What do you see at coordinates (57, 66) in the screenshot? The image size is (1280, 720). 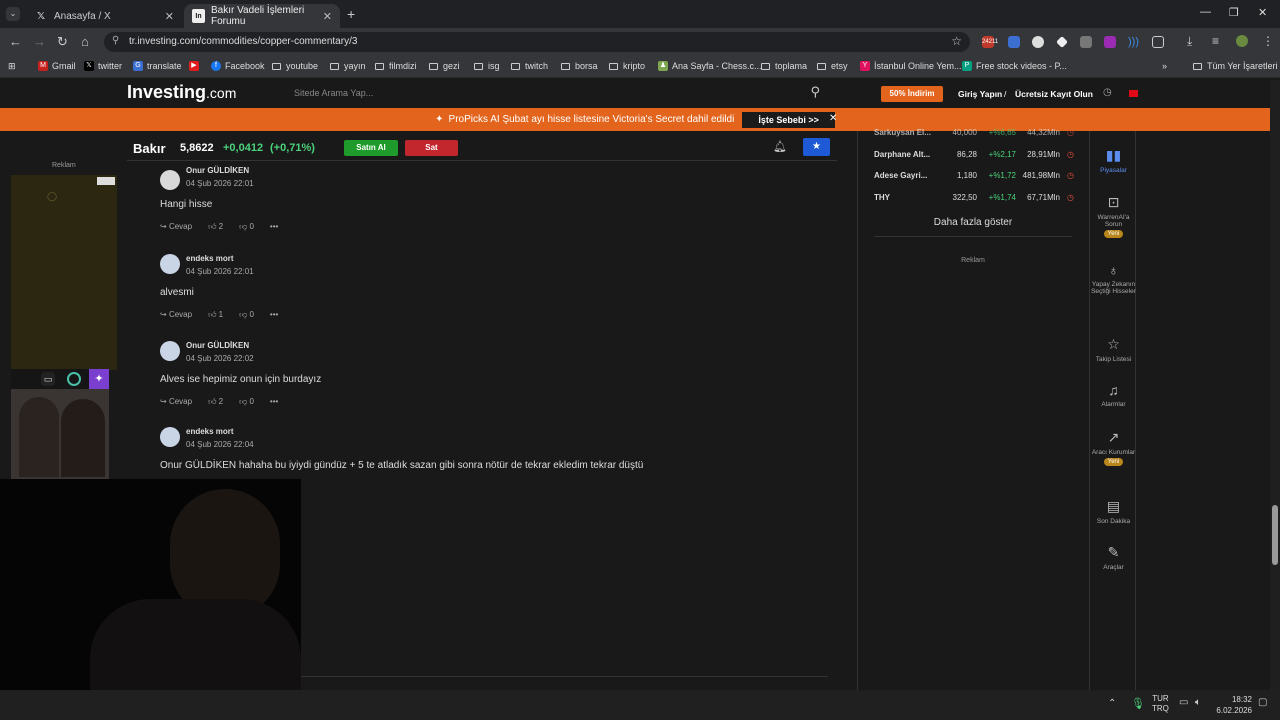 I see `bookmark-gmail: M Gmail` at bounding box center [57, 66].